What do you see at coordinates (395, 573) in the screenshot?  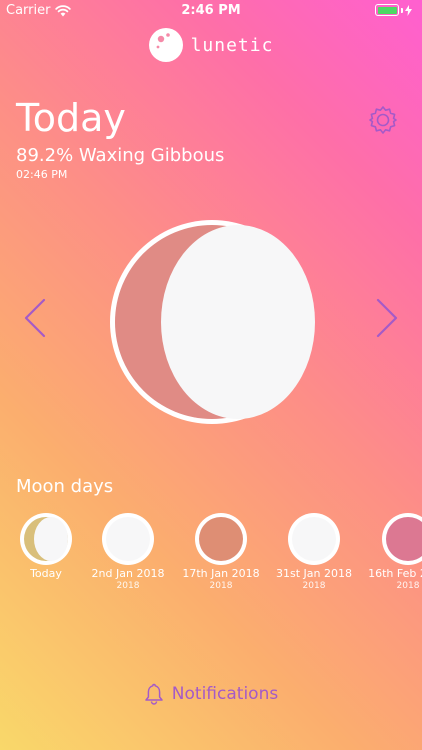 I see `moon-day-label: 16th Feb 2018` at bounding box center [395, 573].